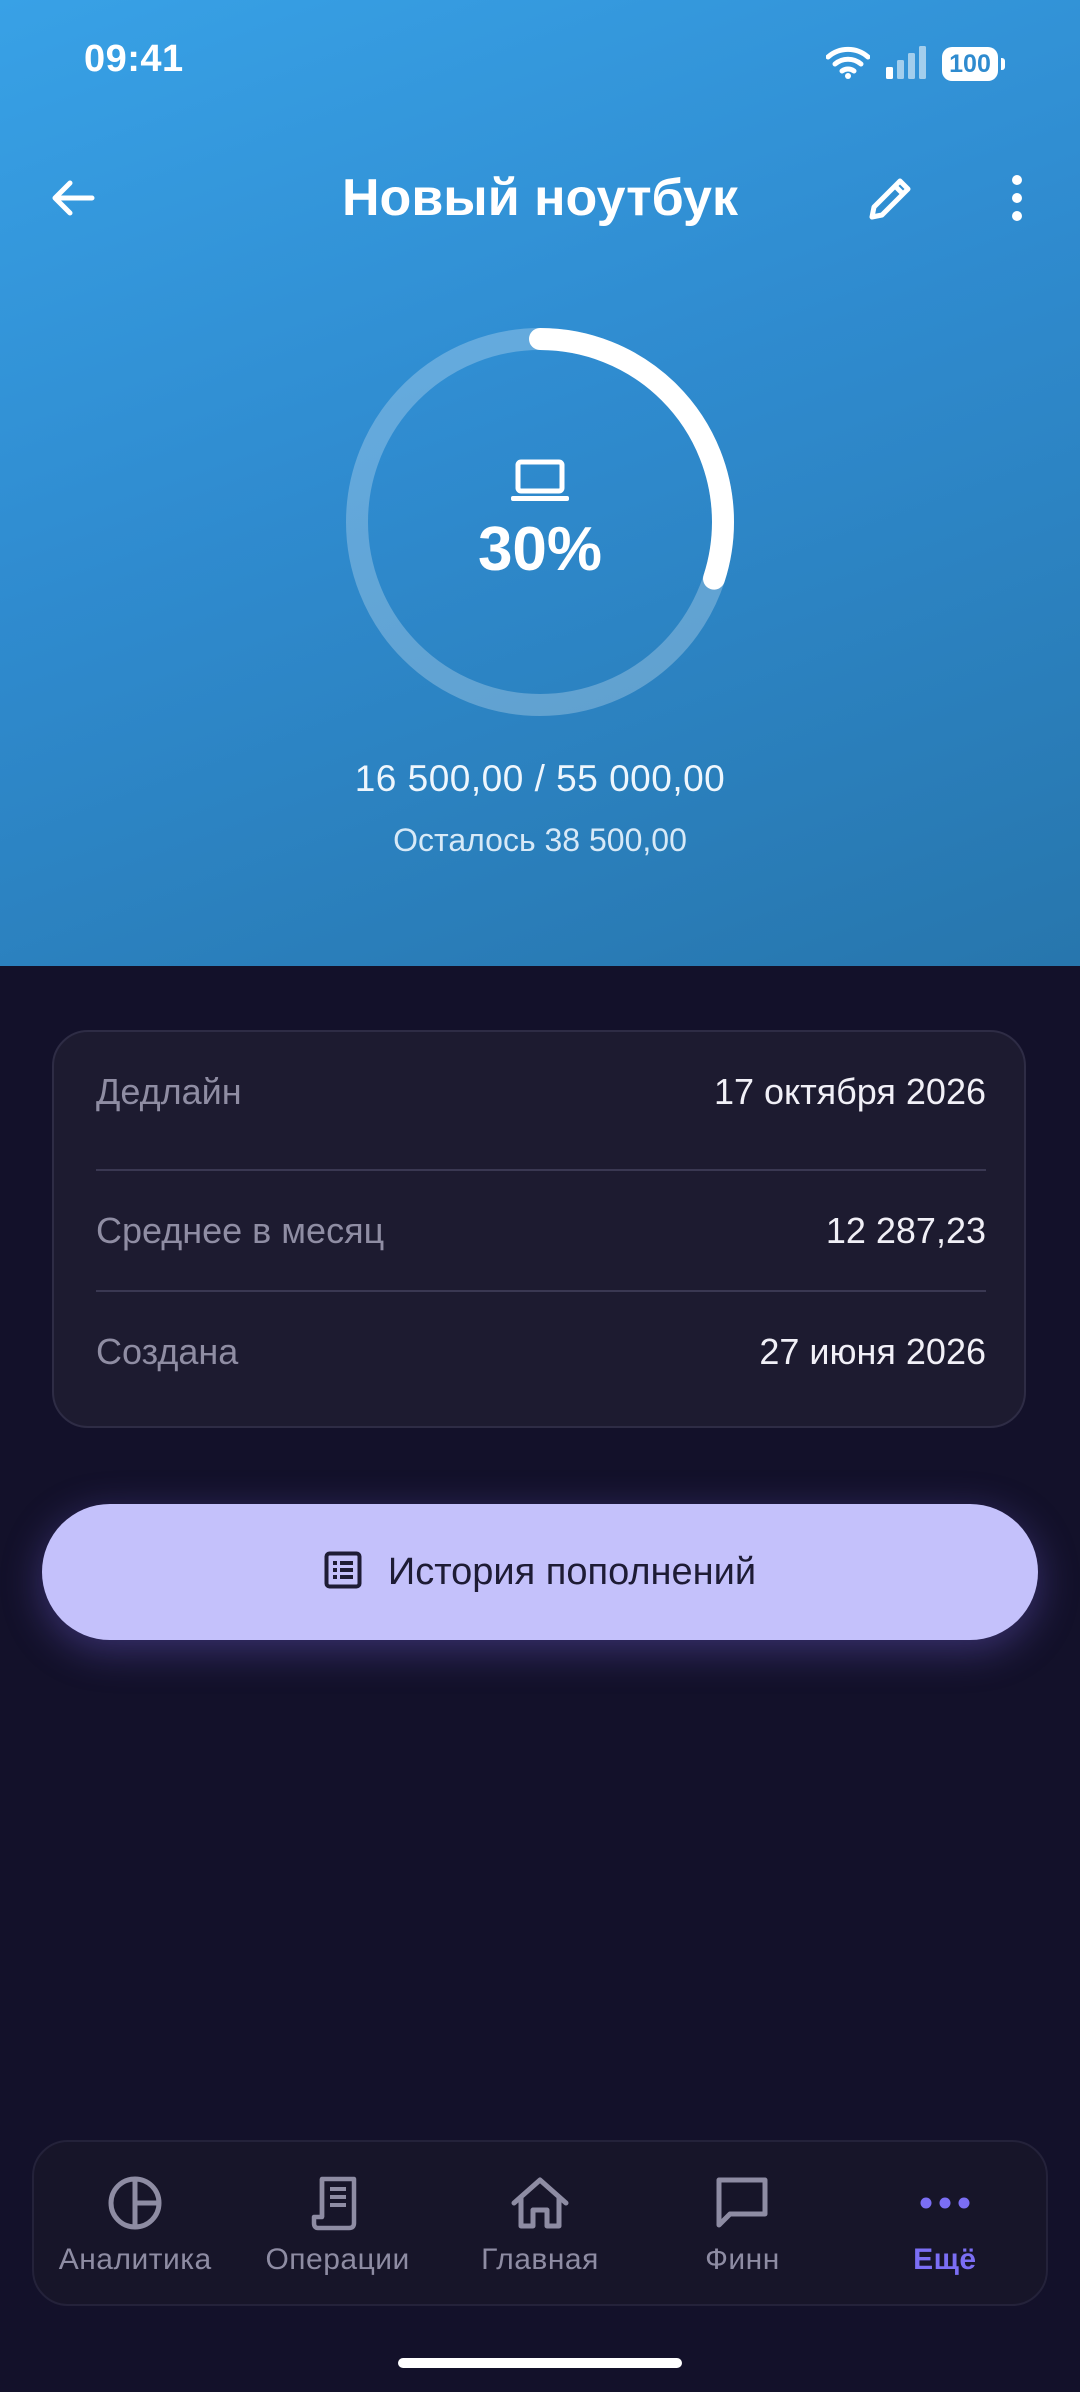  Describe the element at coordinates (540, 778) in the screenshot. I see `saved-amount: 16 500,00 / 55 000,00` at that location.